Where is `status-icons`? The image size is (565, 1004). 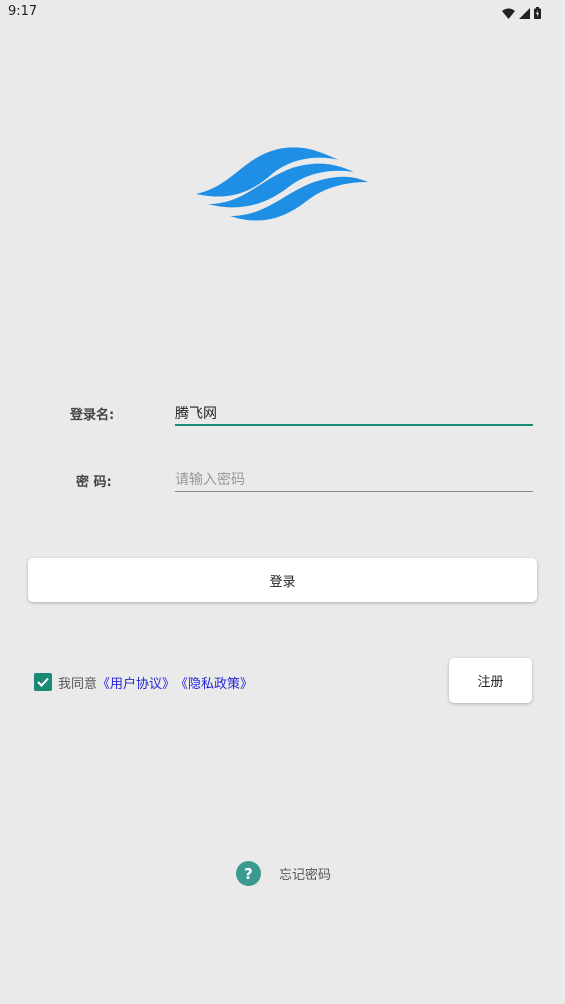
status-icons is located at coordinates (521, 13).